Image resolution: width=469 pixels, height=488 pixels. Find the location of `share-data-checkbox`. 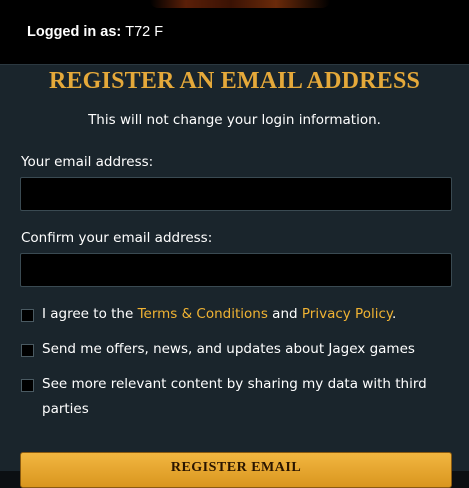

share-data-checkbox is located at coordinates (27, 385).